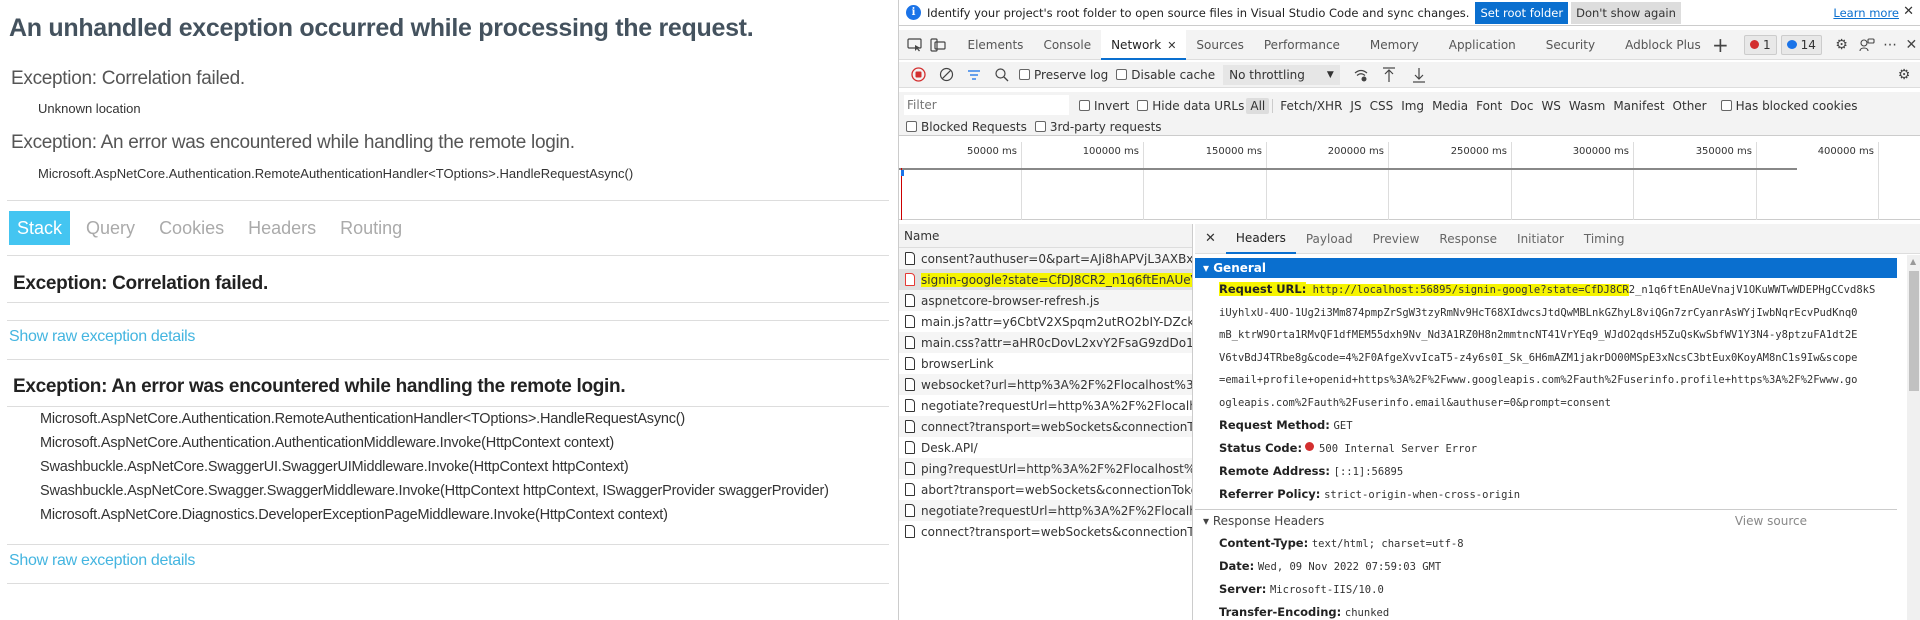  I want to click on tab-memory: Memory, so click(1389, 45).